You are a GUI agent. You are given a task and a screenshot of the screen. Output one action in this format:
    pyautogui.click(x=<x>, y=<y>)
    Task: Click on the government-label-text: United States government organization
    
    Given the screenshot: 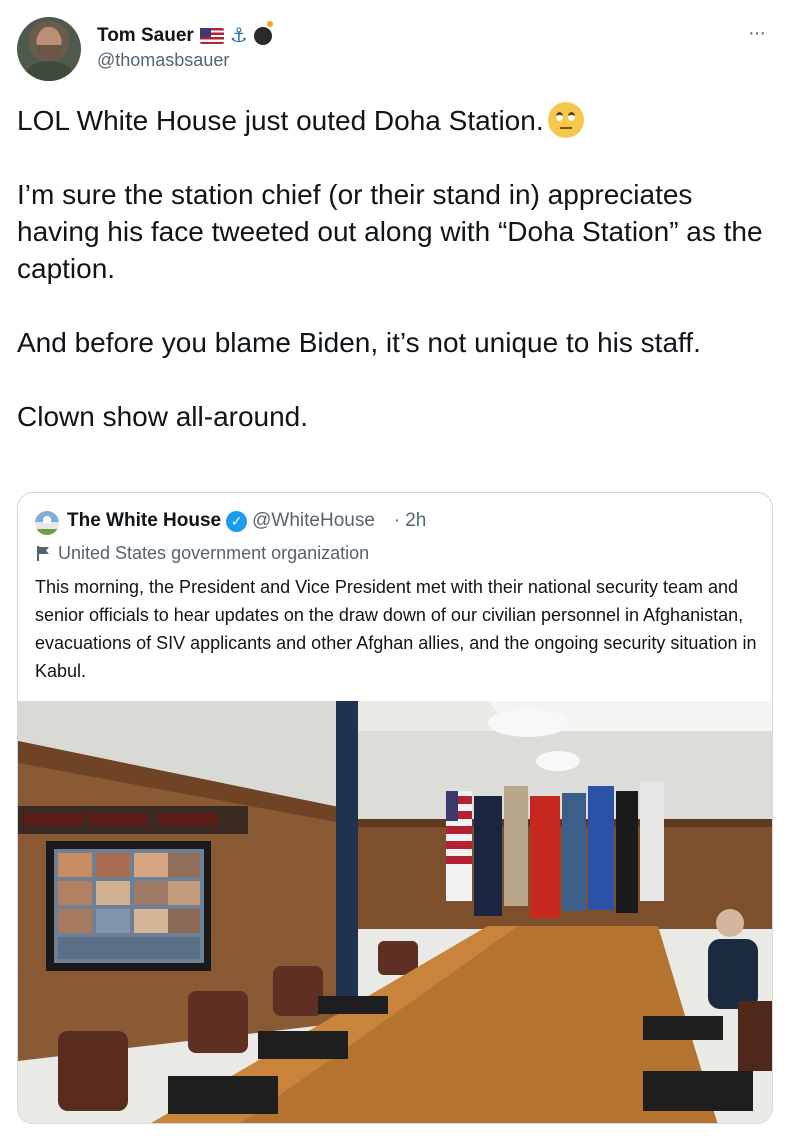 What is the action you would take?
    pyautogui.click(x=214, y=553)
    